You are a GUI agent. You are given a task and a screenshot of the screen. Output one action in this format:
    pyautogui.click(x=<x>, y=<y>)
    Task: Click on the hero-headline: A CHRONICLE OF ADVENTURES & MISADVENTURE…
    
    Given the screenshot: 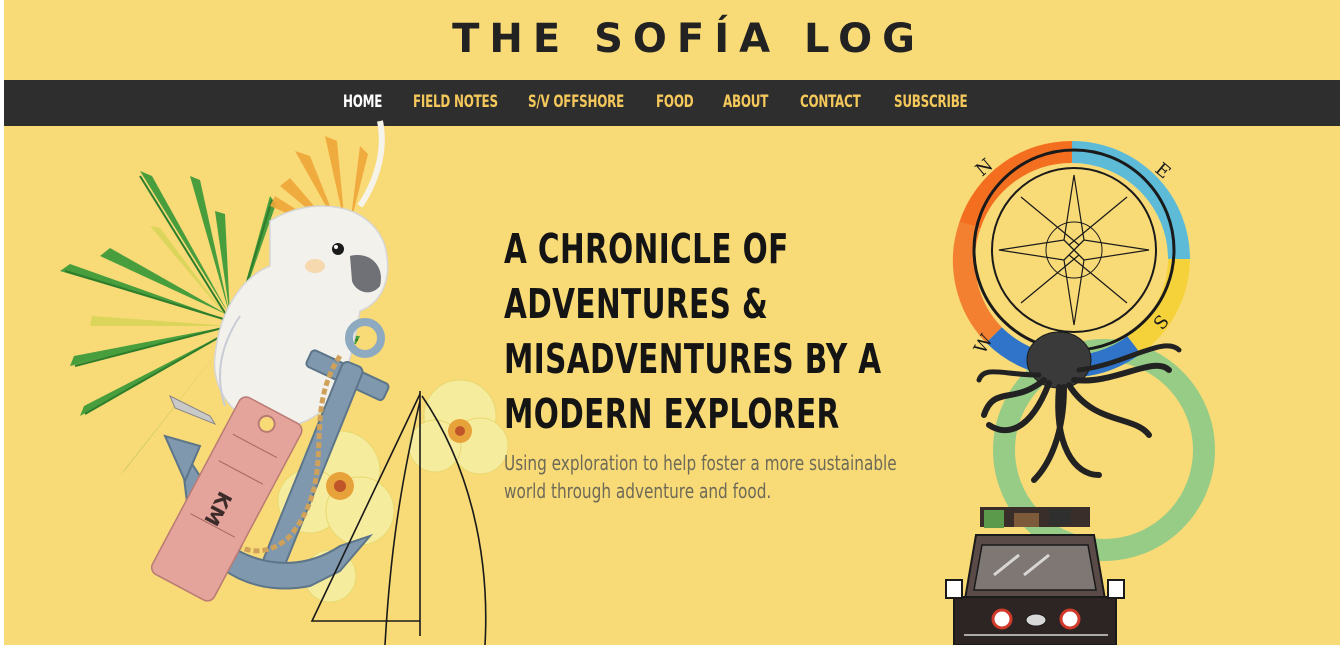 What is the action you would take?
    pyautogui.click(x=712, y=332)
    